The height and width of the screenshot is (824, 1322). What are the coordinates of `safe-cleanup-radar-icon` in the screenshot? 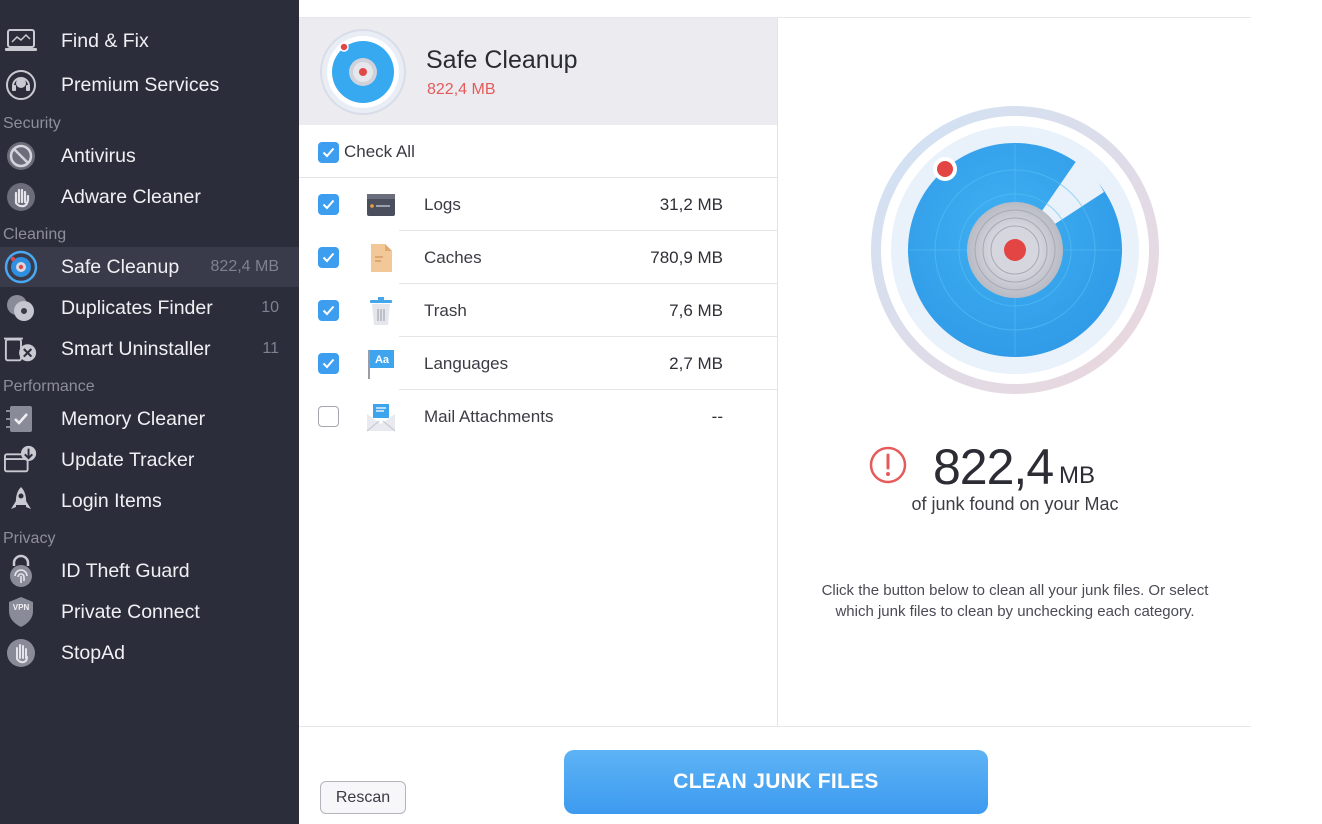 It's located at (363, 72).